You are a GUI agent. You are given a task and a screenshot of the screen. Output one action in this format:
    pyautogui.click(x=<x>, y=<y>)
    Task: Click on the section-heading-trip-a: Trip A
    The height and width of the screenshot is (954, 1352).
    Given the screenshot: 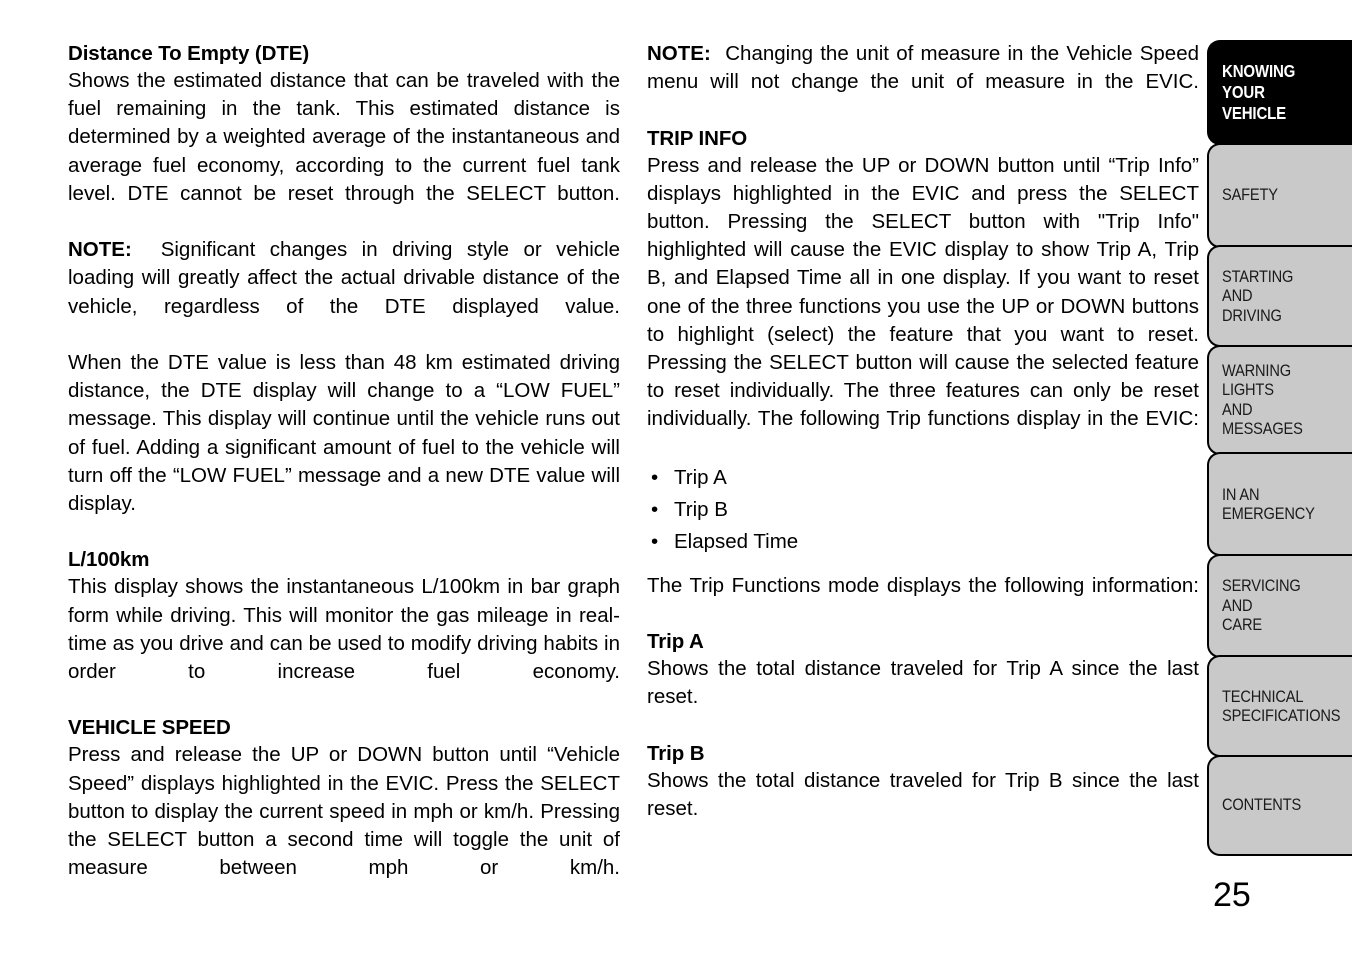 What is the action you would take?
    pyautogui.click(x=675, y=642)
    